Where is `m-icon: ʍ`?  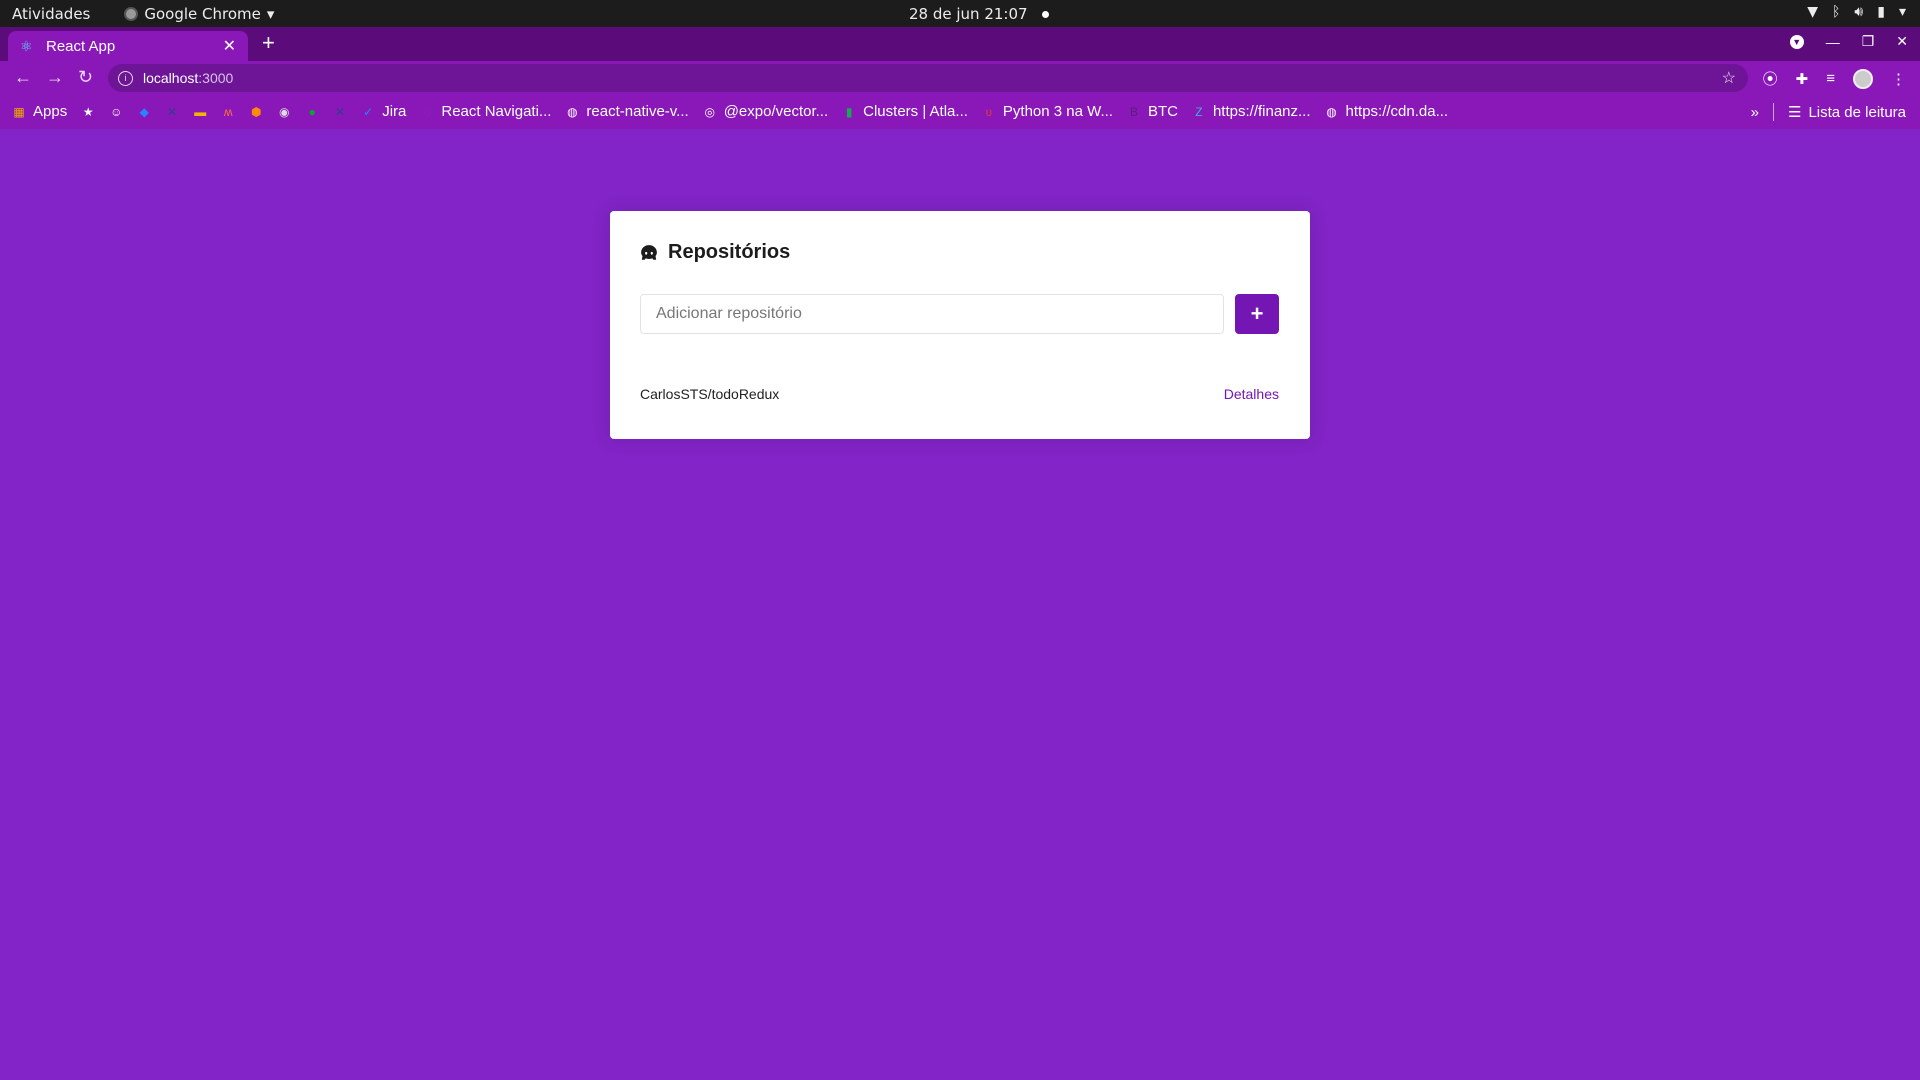
m-icon: ʍ is located at coordinates (228, 111).